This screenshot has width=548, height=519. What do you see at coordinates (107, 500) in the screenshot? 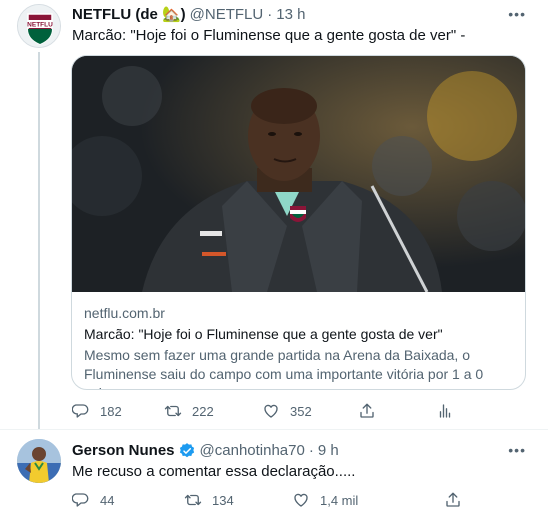
I see `reply-count: 44` at bounding box center [107, 500].